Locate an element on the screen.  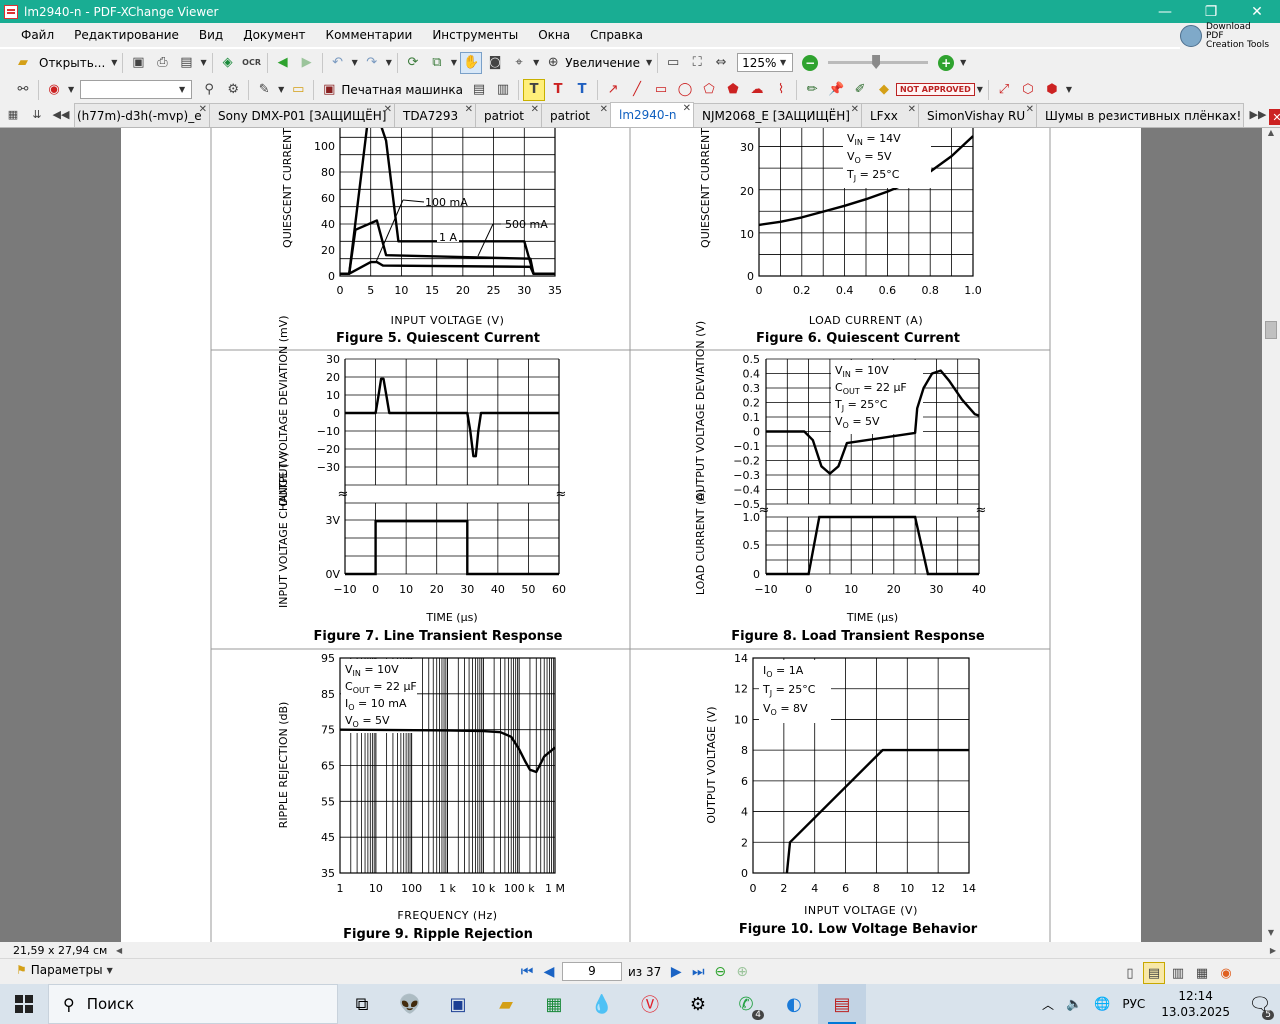
export-dropdown-icon: ▼ is located at coordinates (203, 62).